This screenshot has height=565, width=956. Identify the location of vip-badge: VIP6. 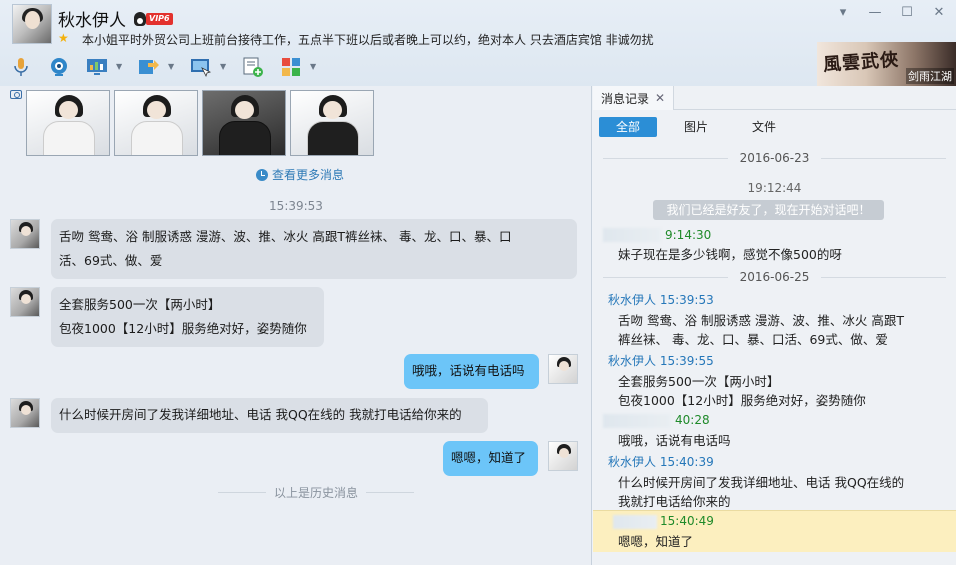
(159, 19).